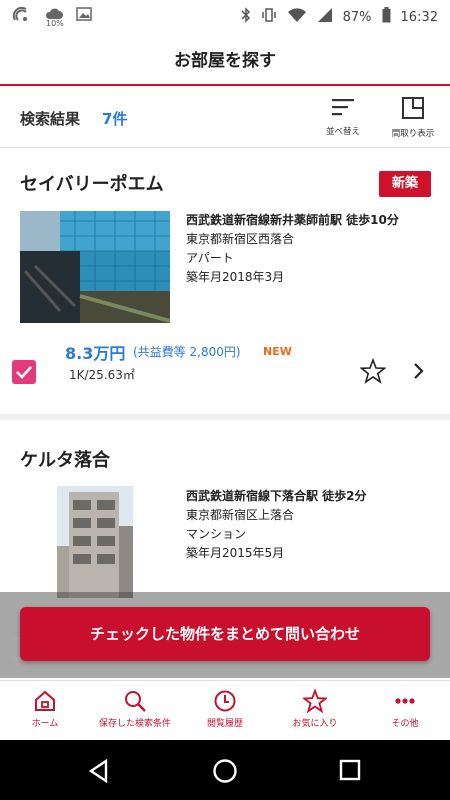 The width and height of the screenshot is (450, 800). I want to click on nfc-icon, so click(21, 15).